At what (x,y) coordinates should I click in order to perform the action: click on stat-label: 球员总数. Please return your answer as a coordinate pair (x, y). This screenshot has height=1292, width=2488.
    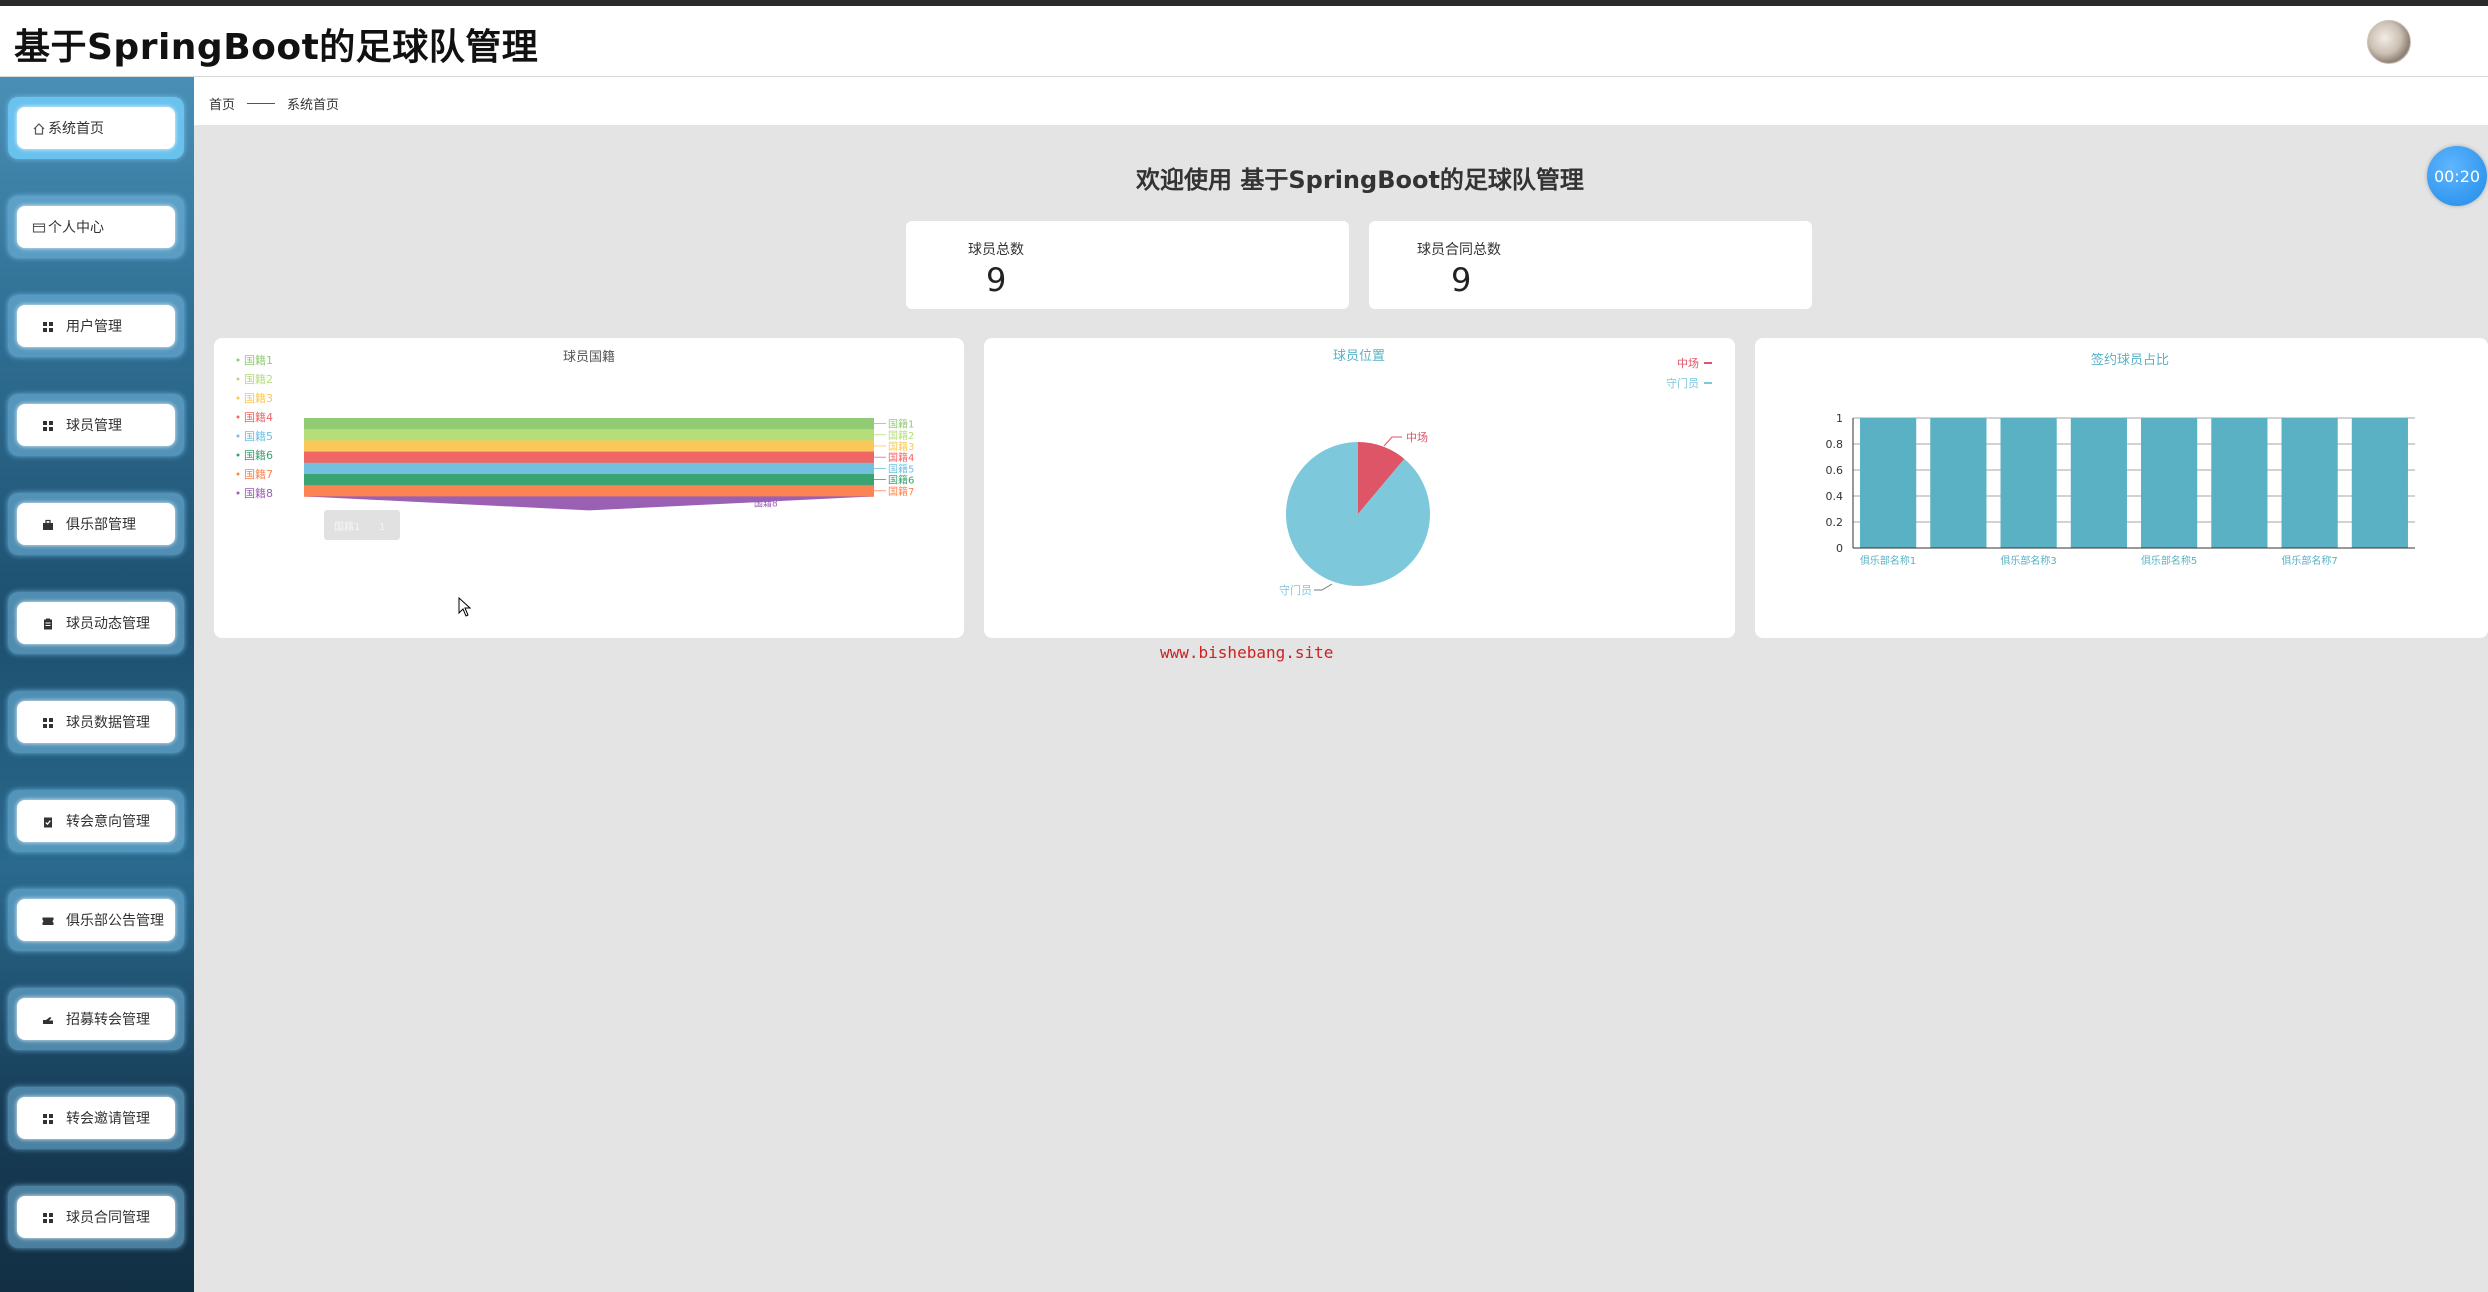
    Looking at the image, I should click on (996, 250).